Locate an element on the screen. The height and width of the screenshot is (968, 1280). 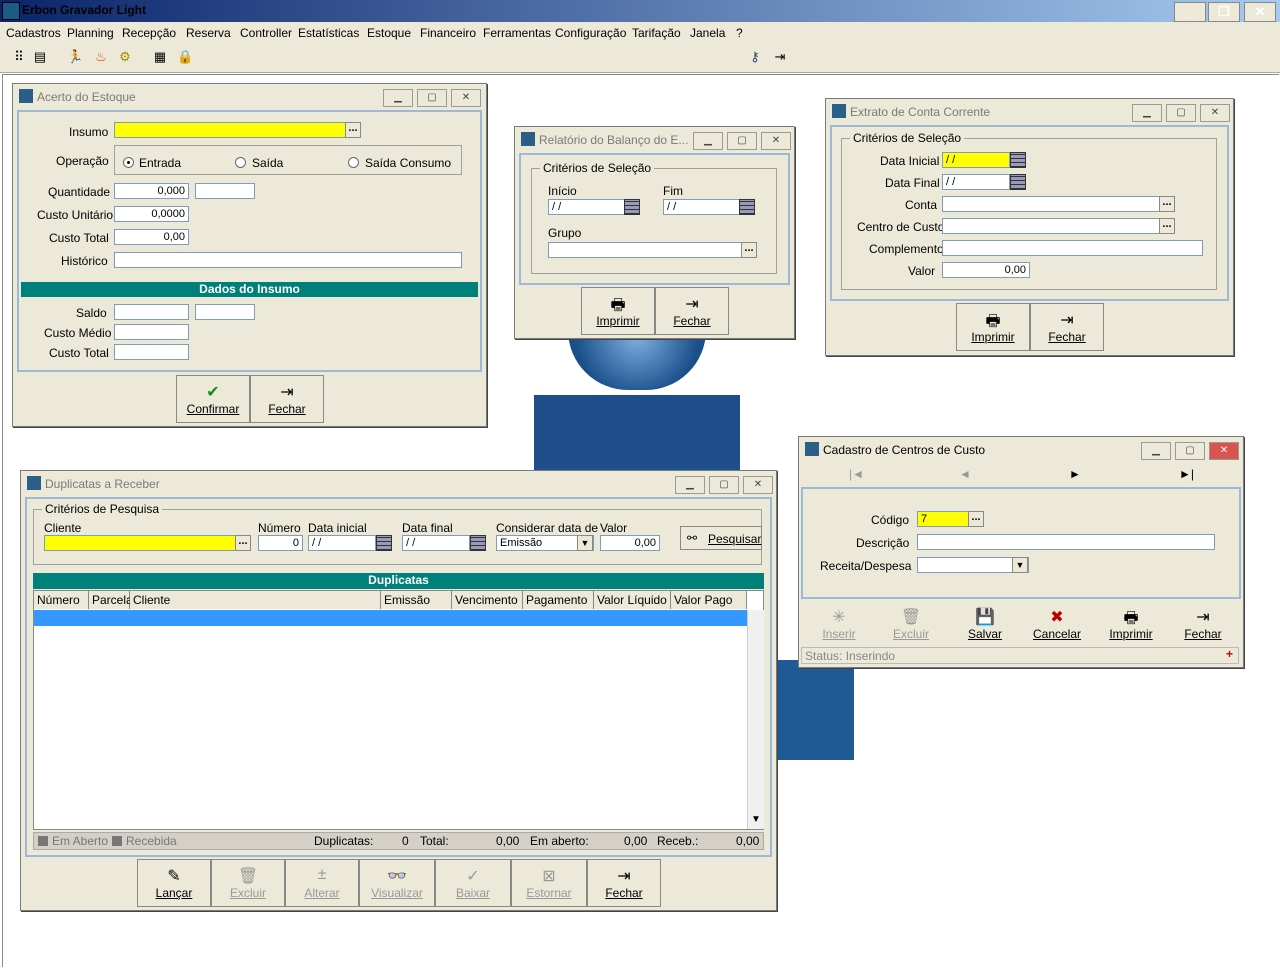
calendar-icon: ▦ is located at coordinates (160, 57).